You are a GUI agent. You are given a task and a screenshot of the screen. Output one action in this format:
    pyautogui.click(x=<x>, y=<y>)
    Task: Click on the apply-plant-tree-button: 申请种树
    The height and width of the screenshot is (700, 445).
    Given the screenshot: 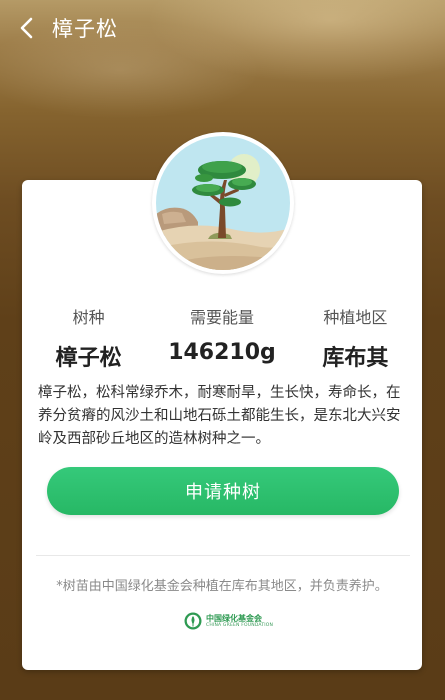 What is the action you would take?
    pyautogui.click(x=223, y=491)
    